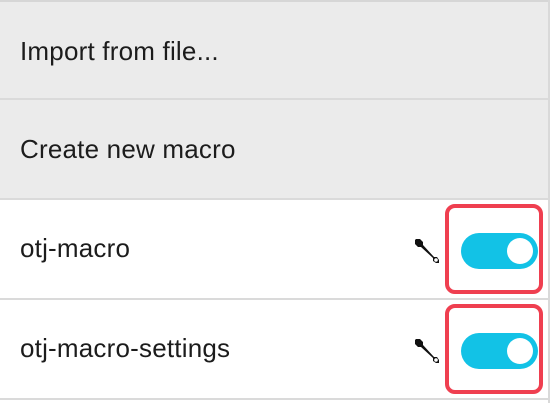 The width and height of the screenshot is (550, 403). Describe the element at coordinates (125, 348) in the screenshot. I see `macro-name: otj-macro-settings` at that location.